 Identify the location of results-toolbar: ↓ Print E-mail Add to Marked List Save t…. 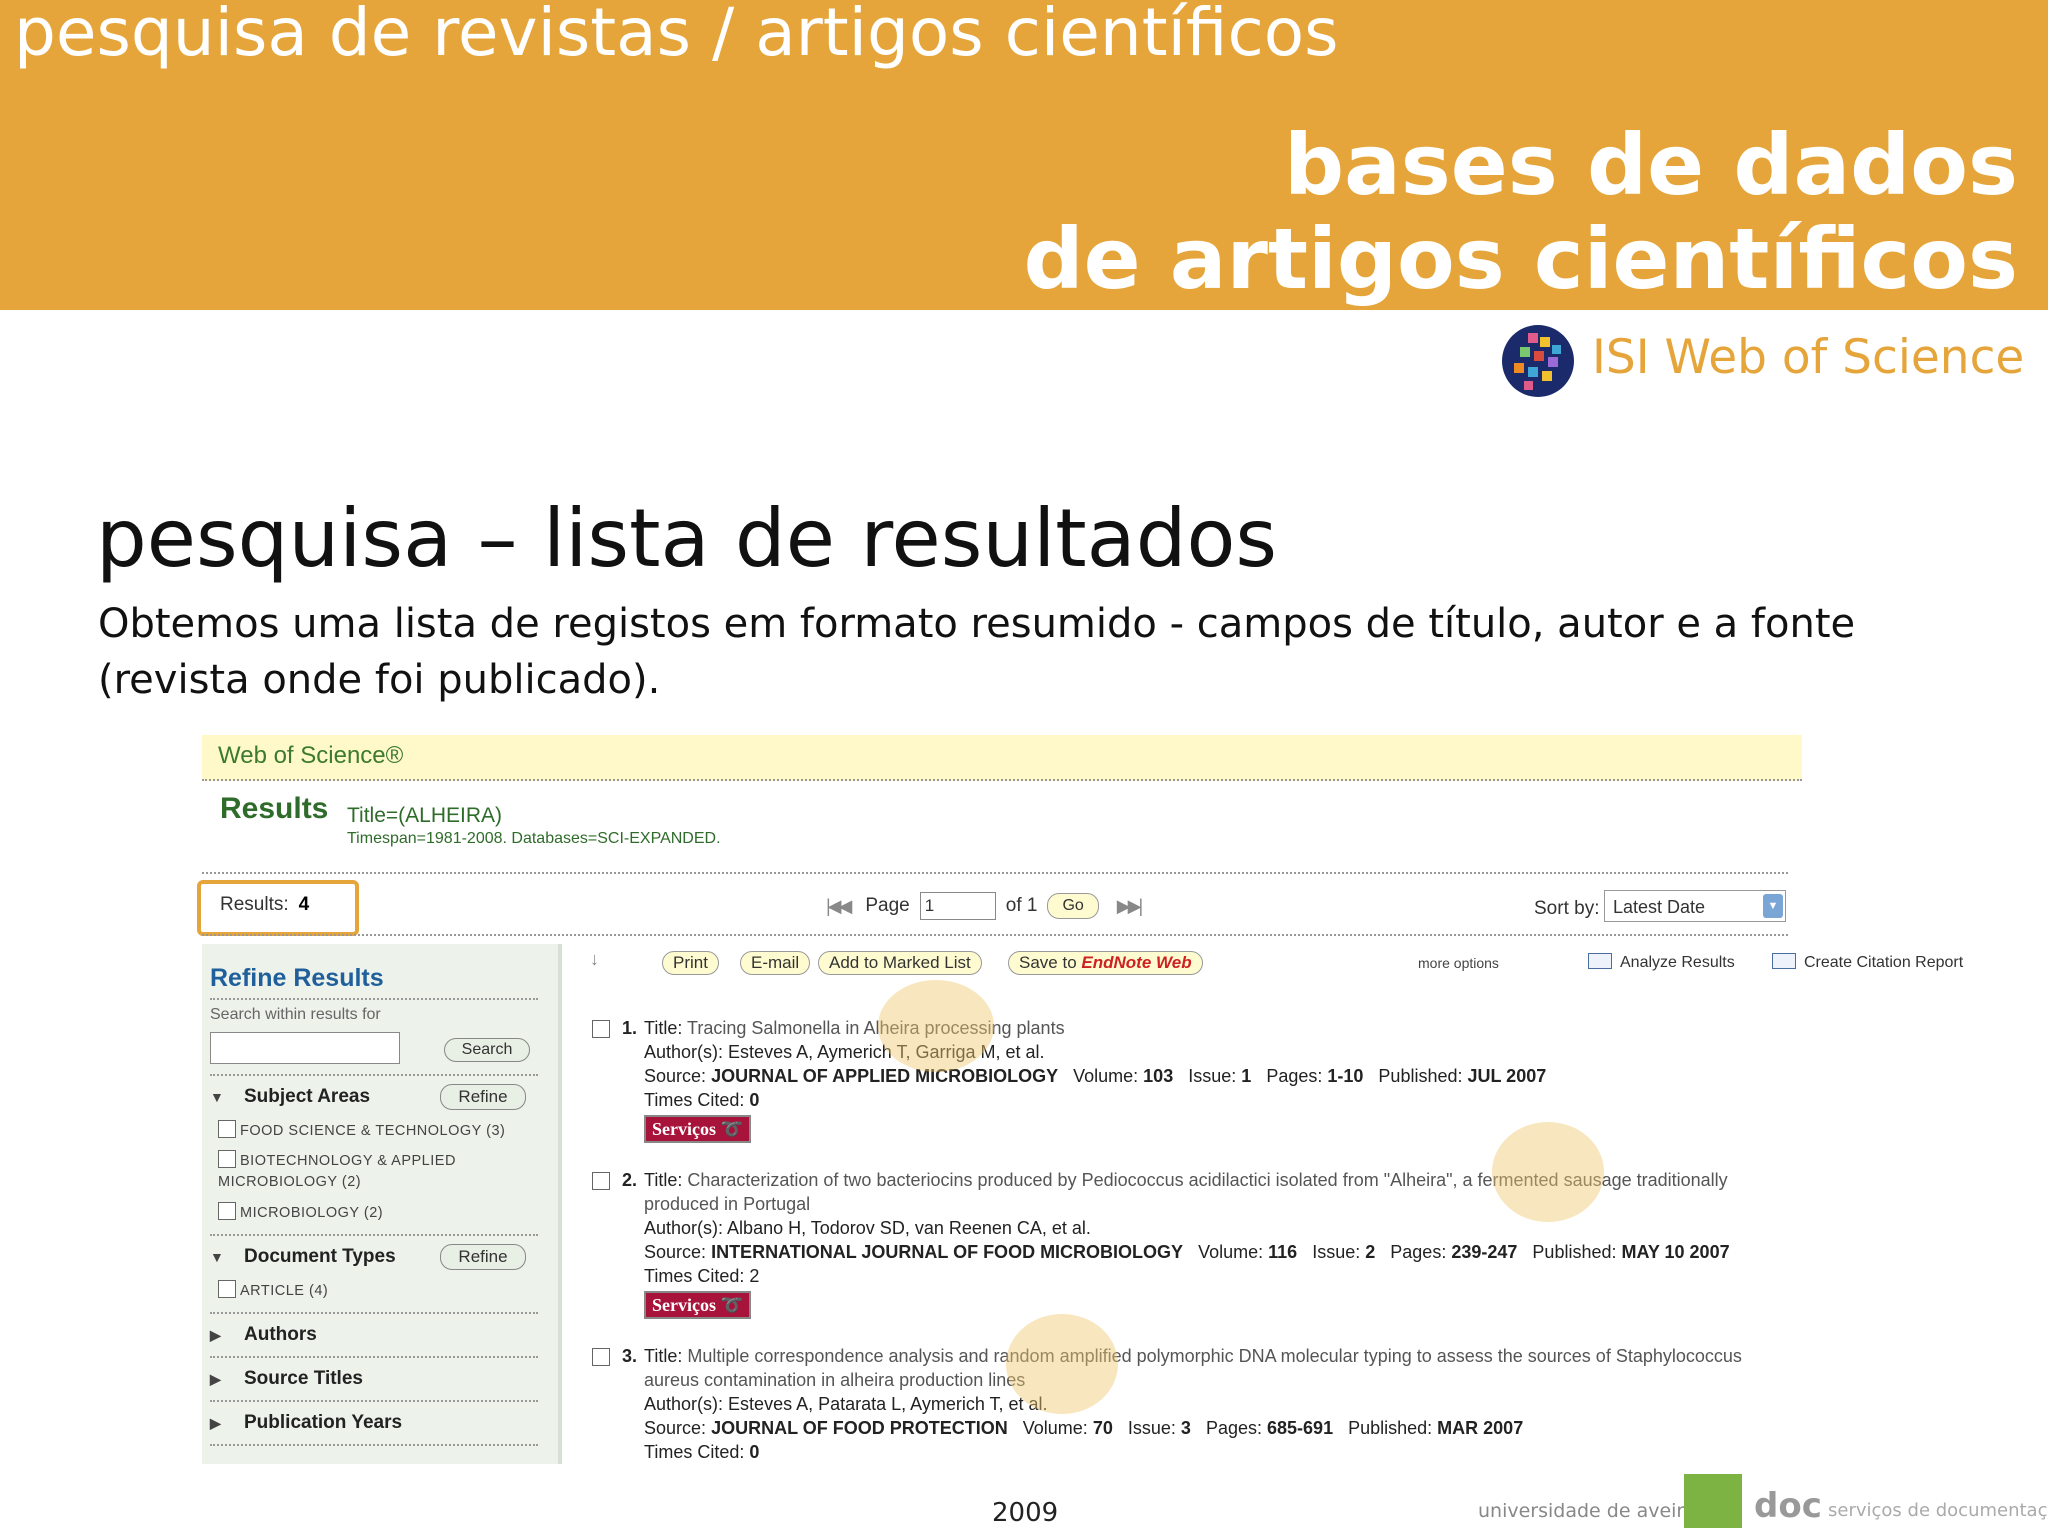
(1276, 962).